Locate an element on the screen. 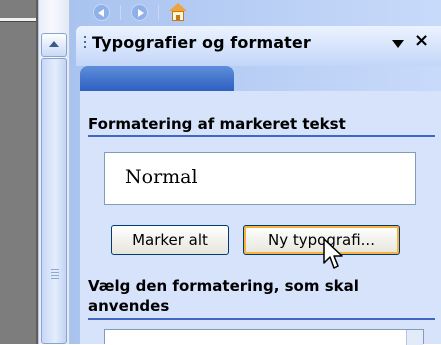 The width and height of the screenshot is (441, 345). current-style-box: Normal is located at coordinates (260, 178).